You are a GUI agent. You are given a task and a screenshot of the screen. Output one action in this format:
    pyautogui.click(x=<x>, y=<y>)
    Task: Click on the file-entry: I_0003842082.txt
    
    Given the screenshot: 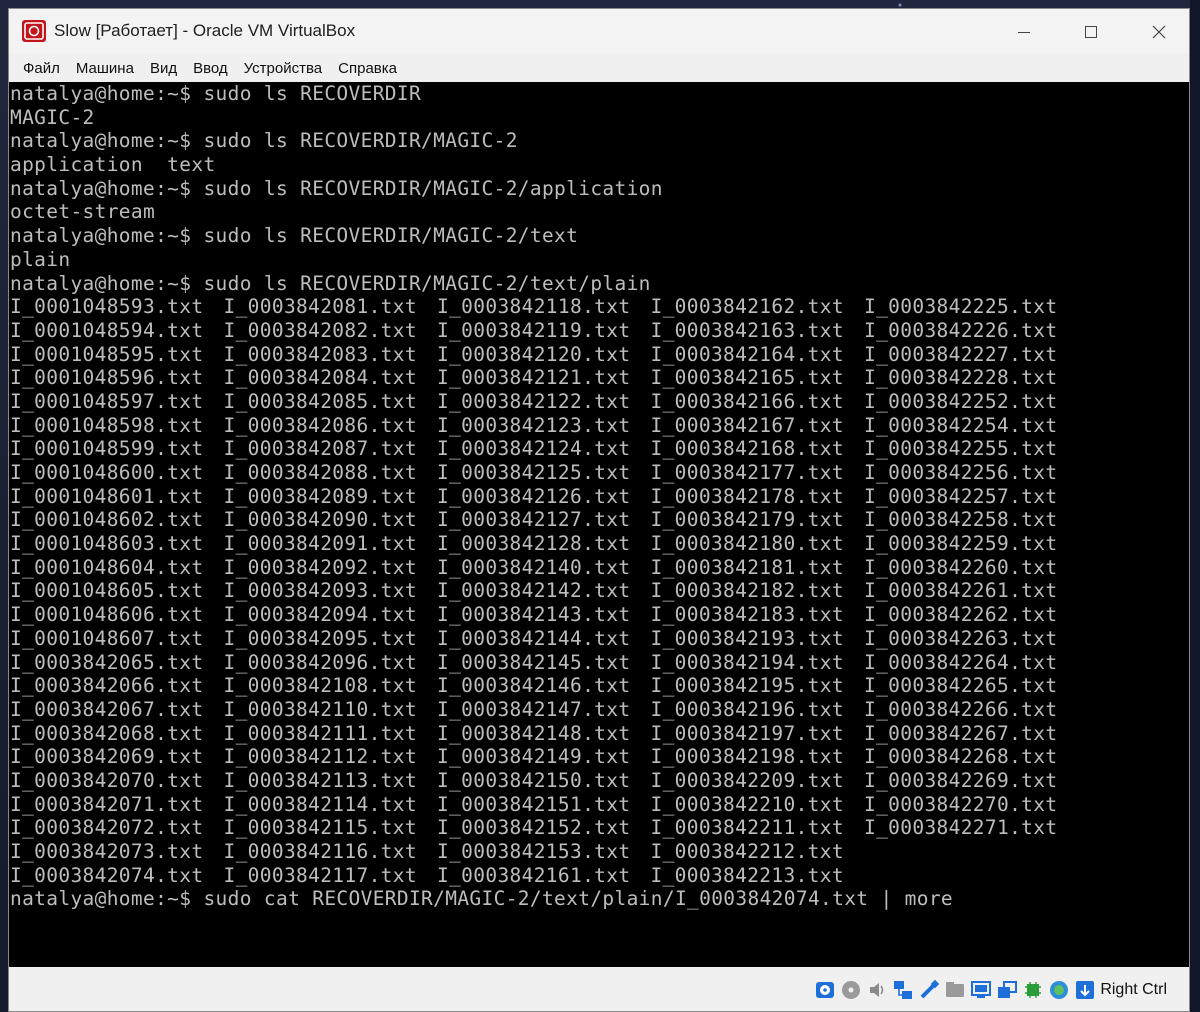 What is the action you would take?
    pyautogui.click(x=320, y=330)
    